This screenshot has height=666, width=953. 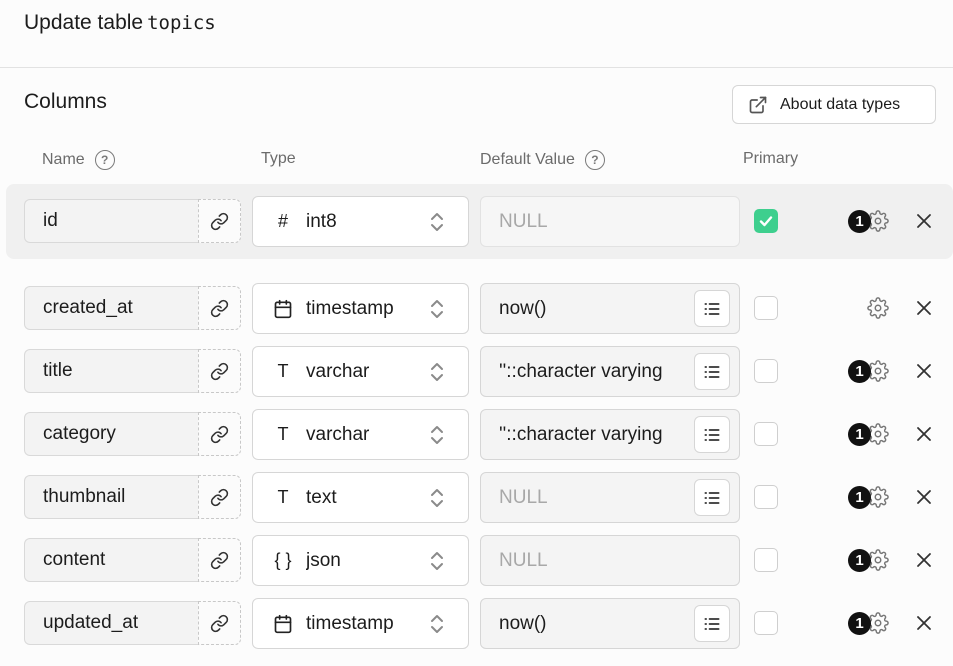 What do you see at coordinates (476, 34) in the screenshot?
I see `panel-header: Update table topics` at bounding box center [476, 34].